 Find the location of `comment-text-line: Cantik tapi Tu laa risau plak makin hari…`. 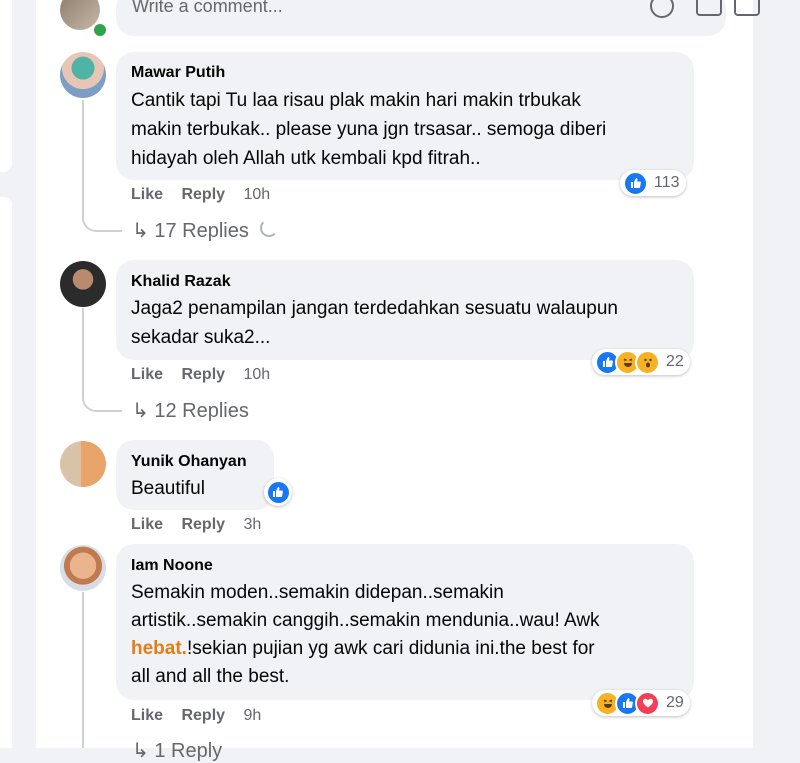

comment-text-line: Cantik tapi Tu laa risau plak makin hari… is located at coordinates (356, 100).